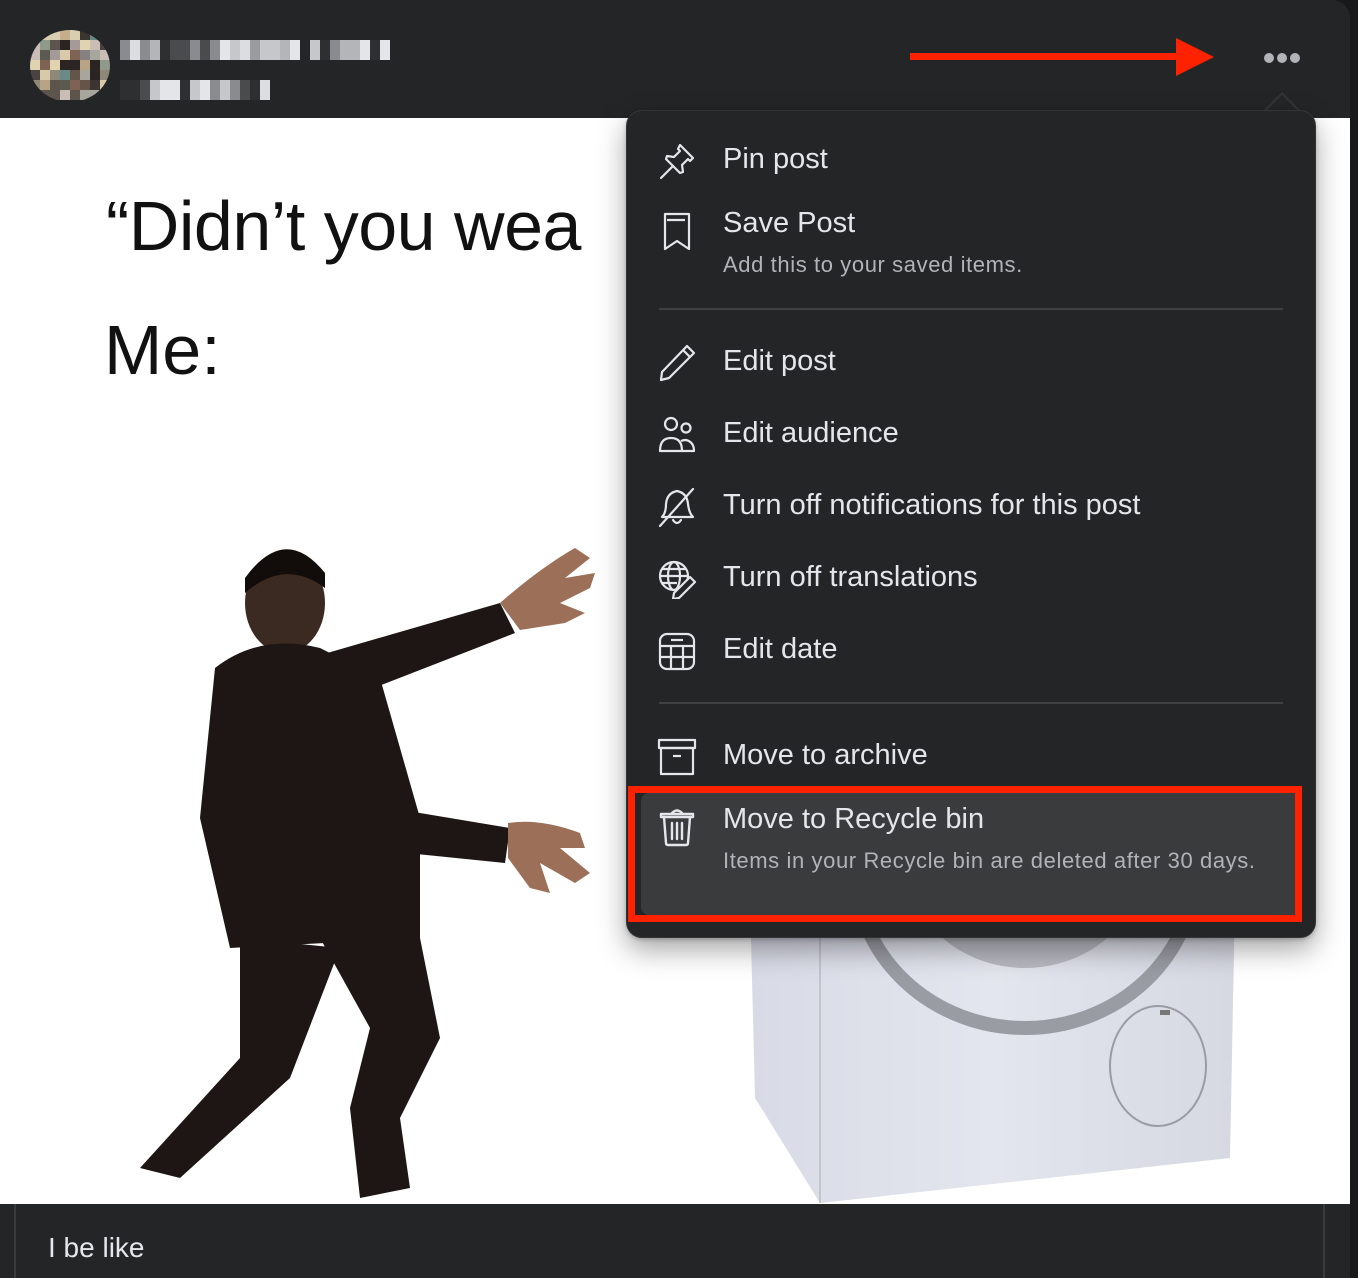  I want to click on pushpin-icon, so click(677, 161).